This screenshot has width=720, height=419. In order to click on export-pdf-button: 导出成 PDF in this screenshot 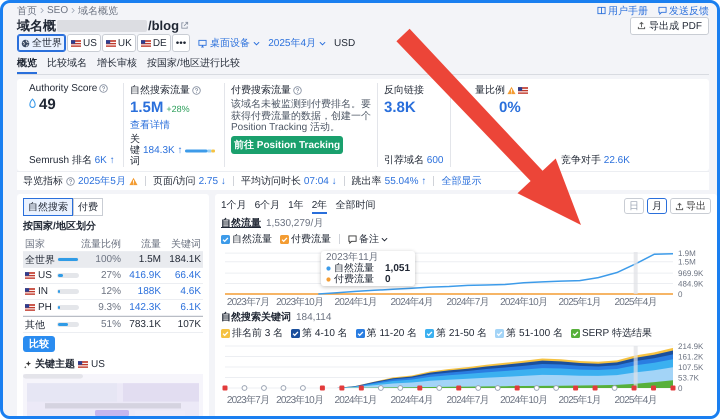, I will do `click(669, 25)`.